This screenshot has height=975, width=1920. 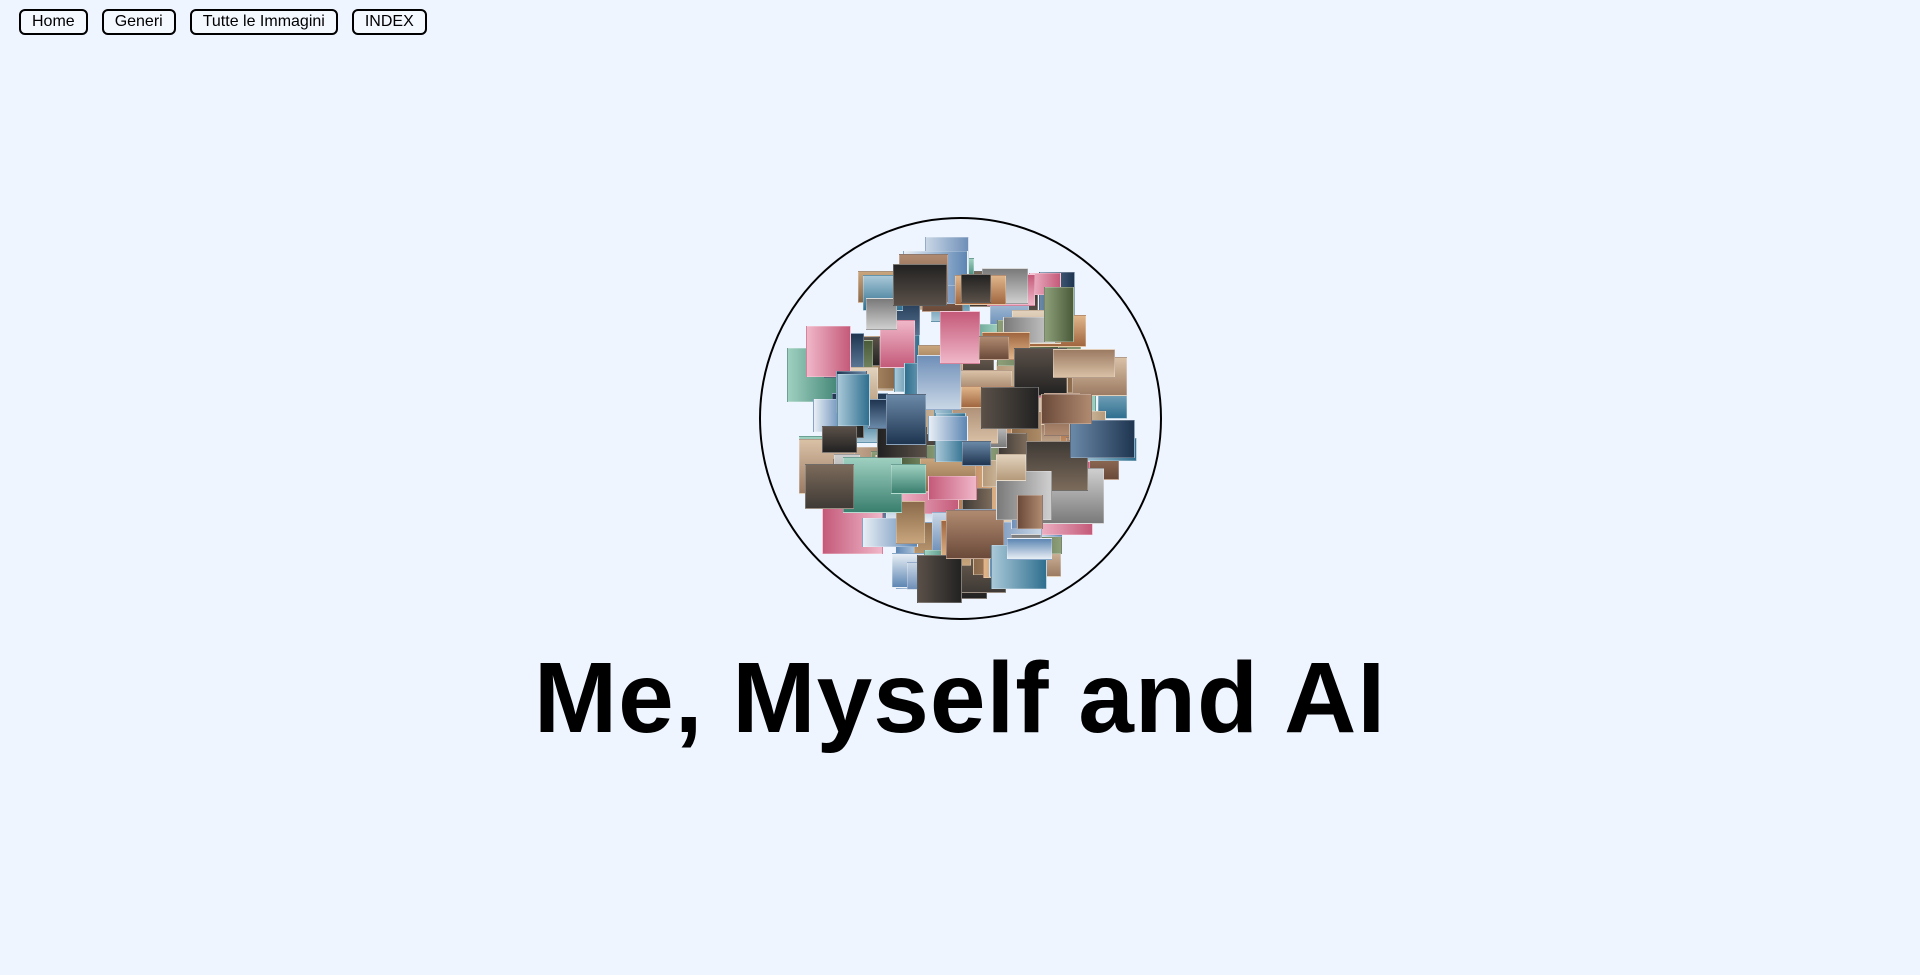 What do you see at coordinates (960, 698) in the screenshot?
I see `page-title: Me, Myself and AI` at bounding box center [960, 698].